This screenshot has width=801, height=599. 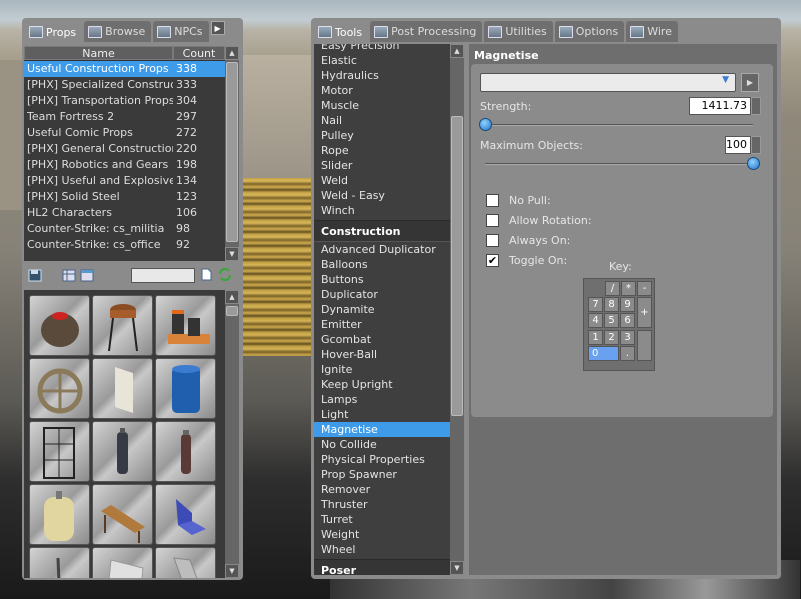 What do you see at coordinates (389, 309) in the screenshot?
I see `tool-item: Dynamite` at bounding box center [389, 309].